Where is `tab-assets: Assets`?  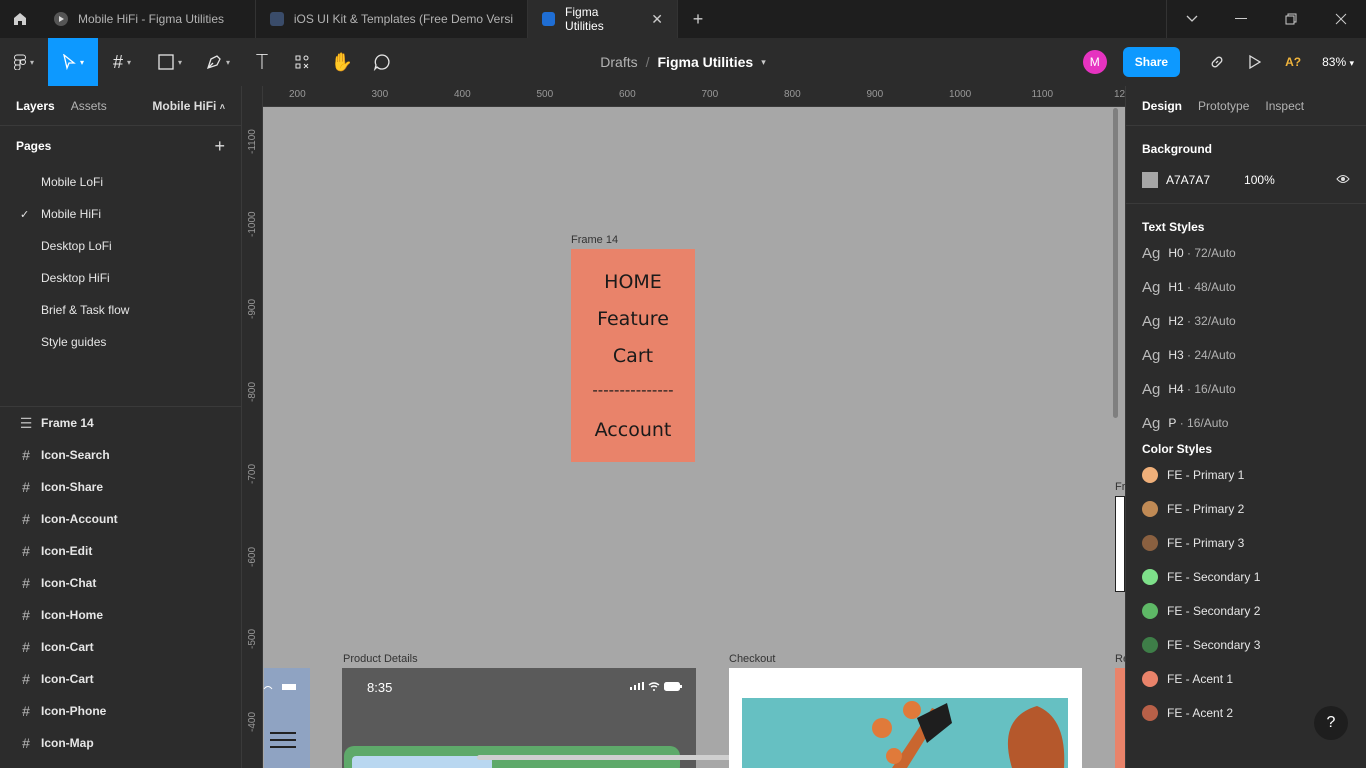
tab-assets: Assets is located at coordinates (89, 106).